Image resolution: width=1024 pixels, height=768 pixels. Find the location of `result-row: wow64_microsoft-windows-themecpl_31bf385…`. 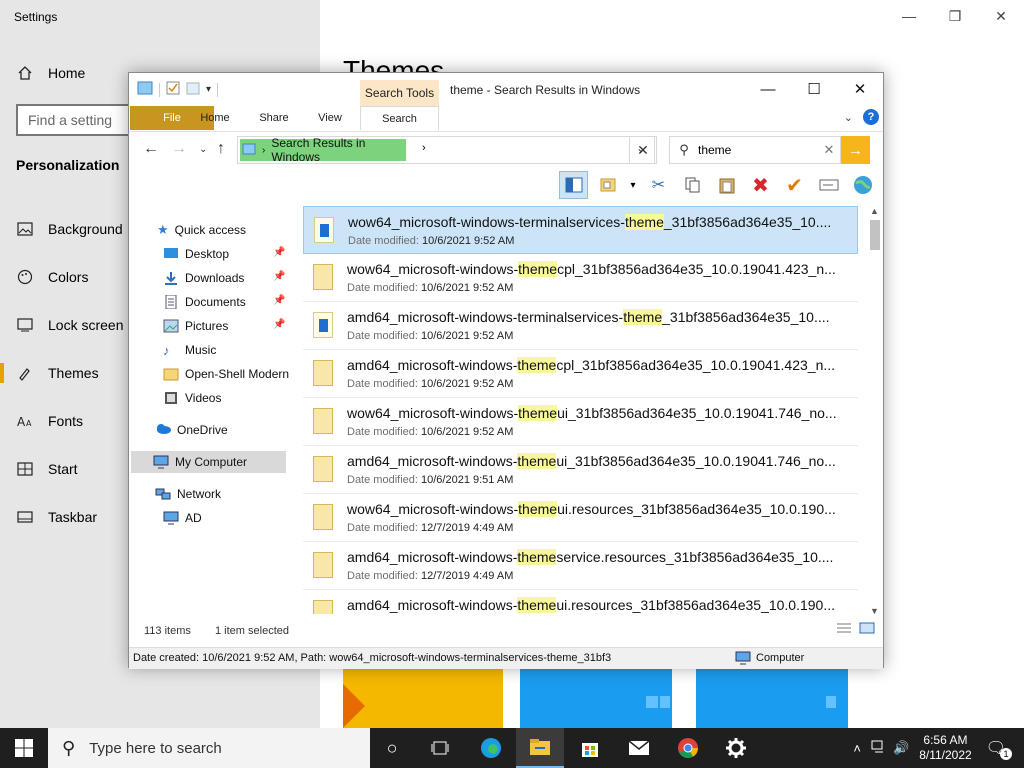

result-row: wow64_microsoft-windows-themecpl_31bf385… is located at coordinates (580, 278).